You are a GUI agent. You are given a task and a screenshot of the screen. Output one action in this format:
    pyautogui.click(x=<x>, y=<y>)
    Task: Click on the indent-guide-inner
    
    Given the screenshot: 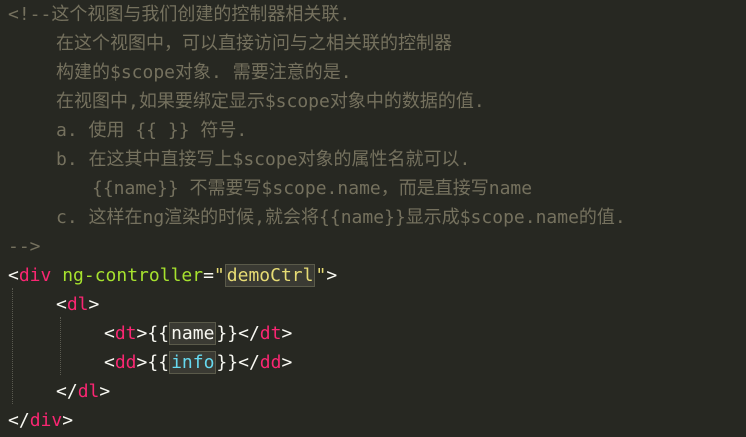 What is the action you would take?
    pyautogui.click(x=60, y=346)
    